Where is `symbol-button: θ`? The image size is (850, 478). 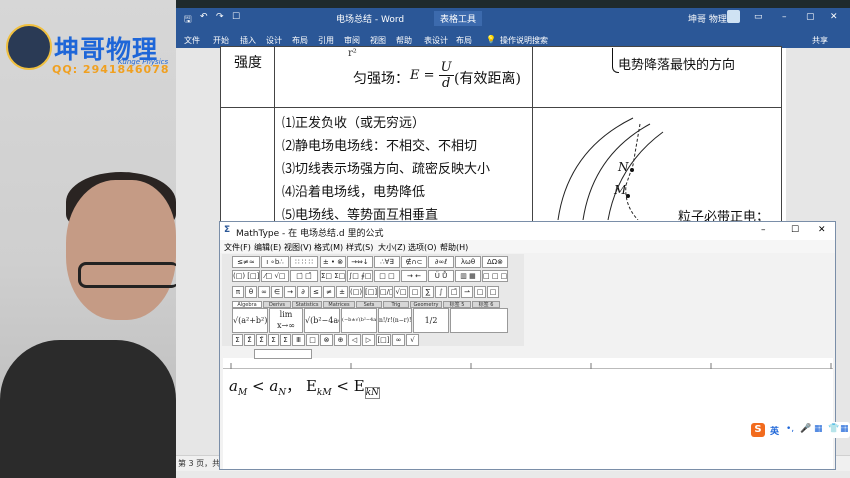 symbol-button: θ is located at coordinates (251, 292).